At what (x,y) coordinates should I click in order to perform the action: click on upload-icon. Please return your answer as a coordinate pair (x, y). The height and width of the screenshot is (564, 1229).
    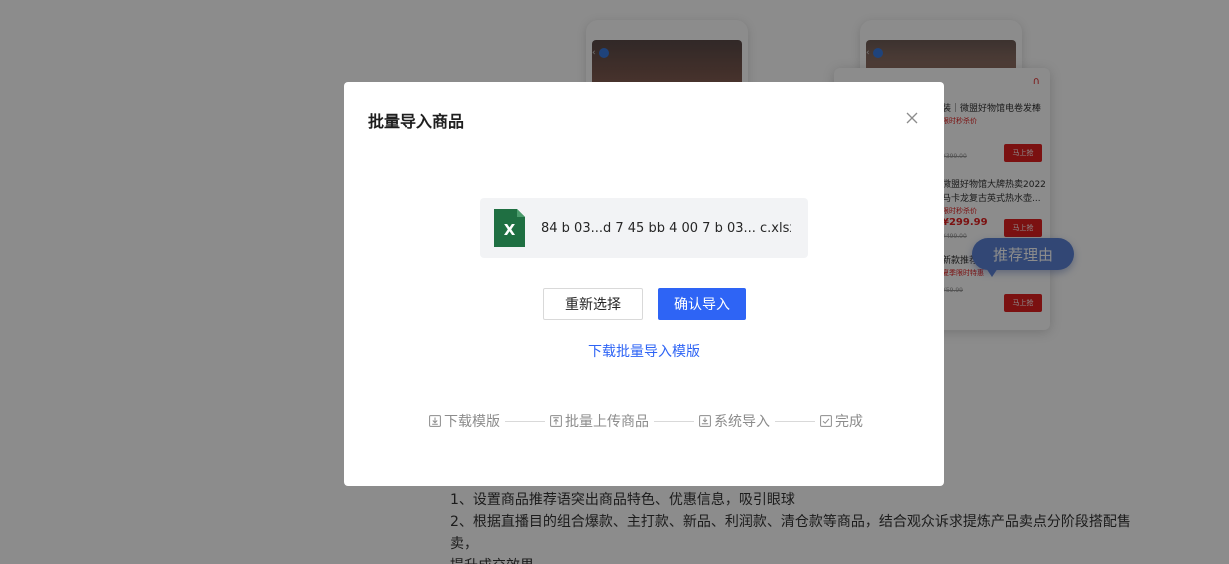
    Looking at the image, I should click on (556, 421).